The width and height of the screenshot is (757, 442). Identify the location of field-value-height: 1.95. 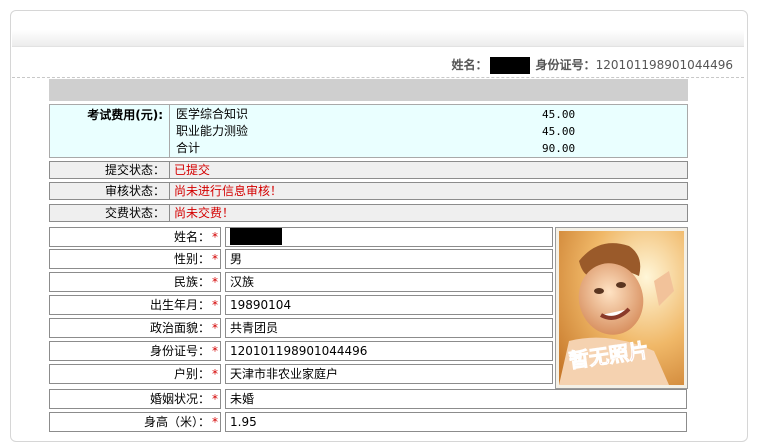
(456, 422).